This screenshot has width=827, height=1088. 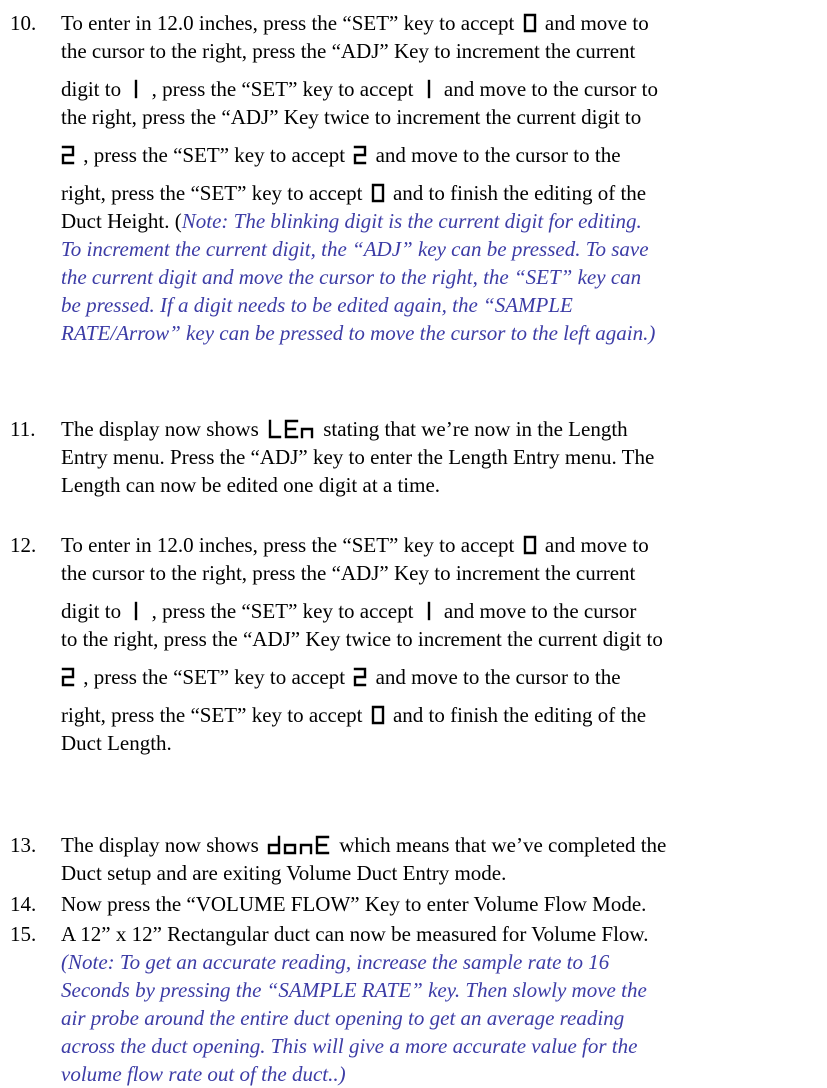 What do you see at coordinates (23, 545) in the screenshot?
I see `step-number: 12.` at bounding box center [23, 545].